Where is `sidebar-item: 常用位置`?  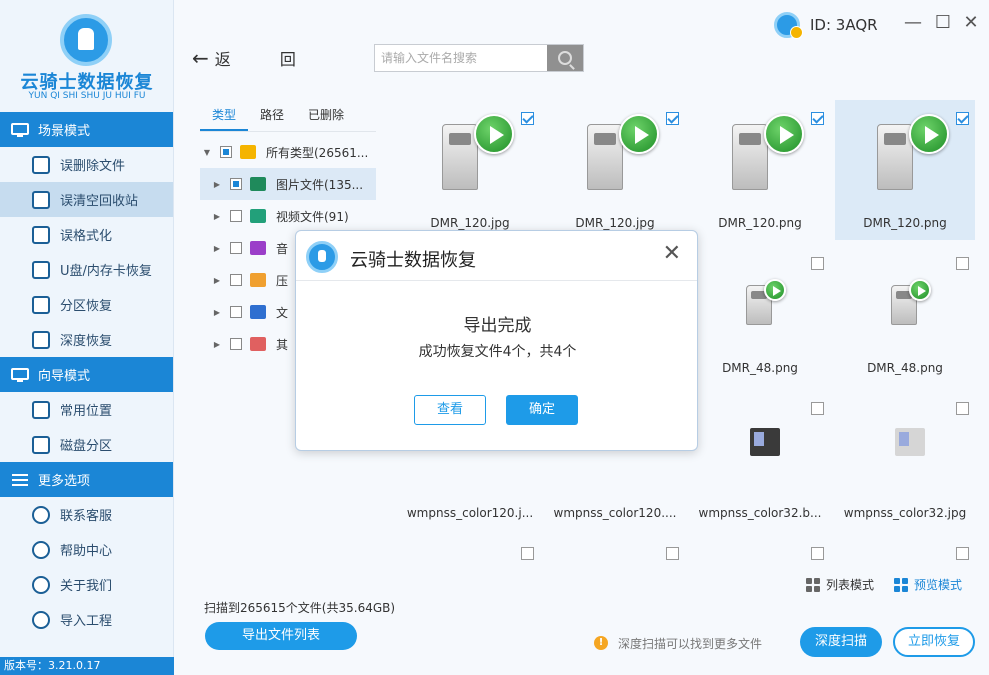
sidebar-item: 常用位置 is located at coordinates (86, 409).